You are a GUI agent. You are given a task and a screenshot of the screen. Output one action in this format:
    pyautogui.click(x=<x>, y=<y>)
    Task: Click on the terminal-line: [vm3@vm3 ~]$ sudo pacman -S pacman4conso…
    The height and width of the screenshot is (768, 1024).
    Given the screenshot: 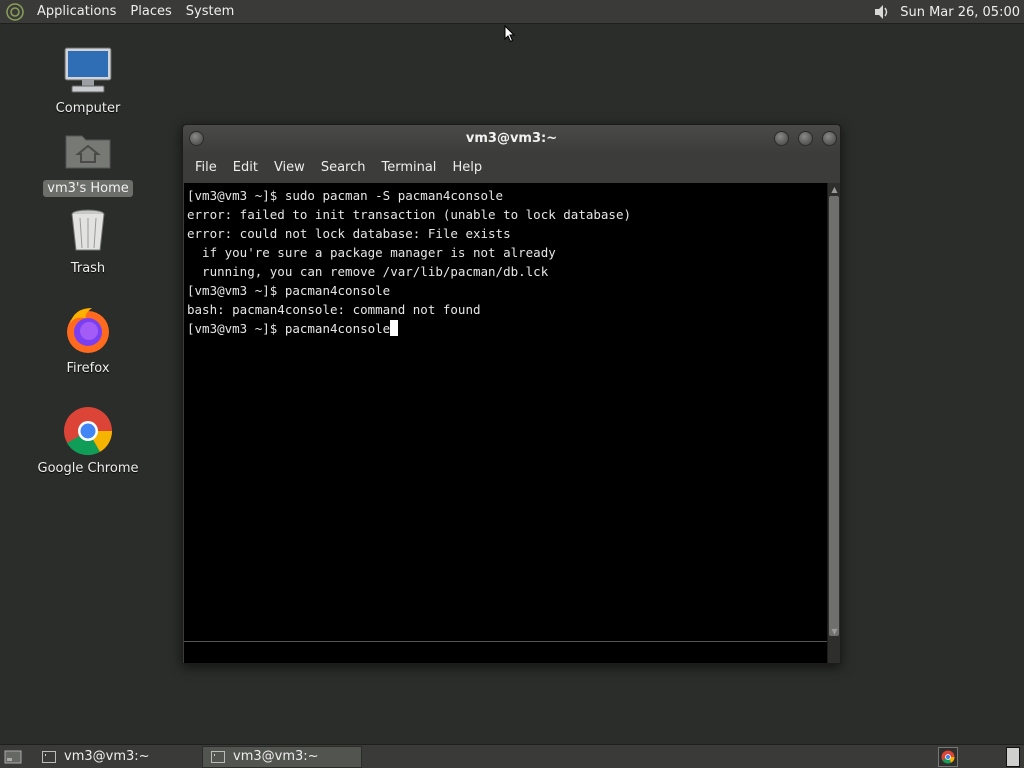 What is the action you would take?
    pyautogui.click(x=345, y=195)
    